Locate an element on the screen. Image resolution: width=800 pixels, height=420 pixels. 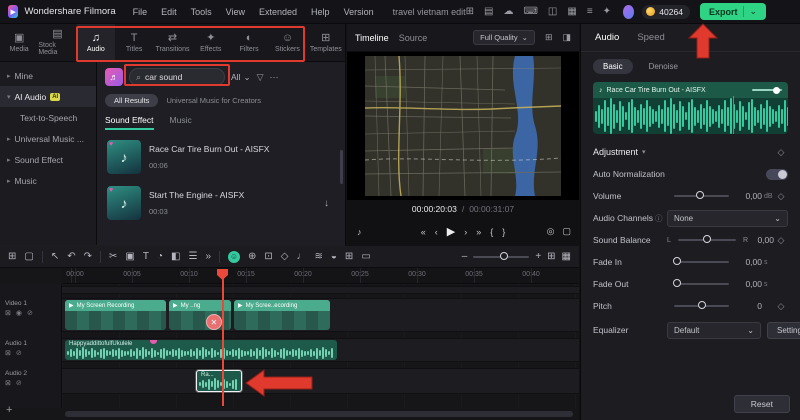
transform-icon: ⊕ is located at coordinates (252, 256).